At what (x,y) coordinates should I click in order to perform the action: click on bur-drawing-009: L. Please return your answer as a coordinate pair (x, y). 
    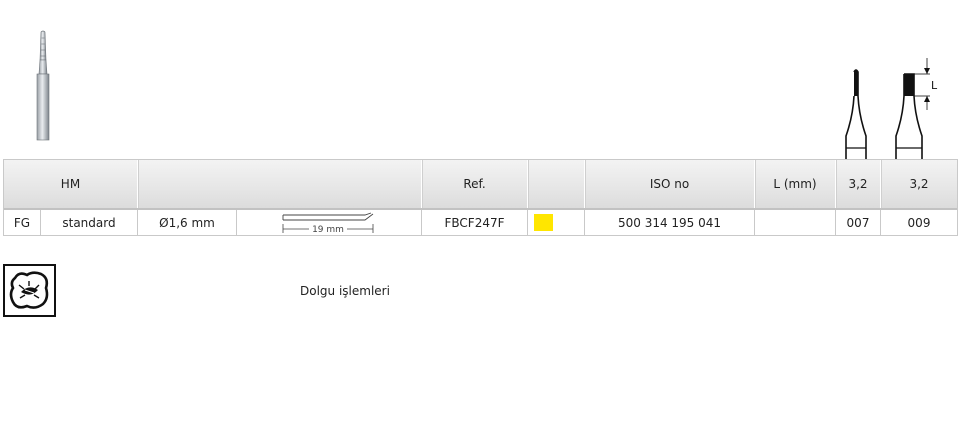
    Looking at the image, I should click on (916, 109).